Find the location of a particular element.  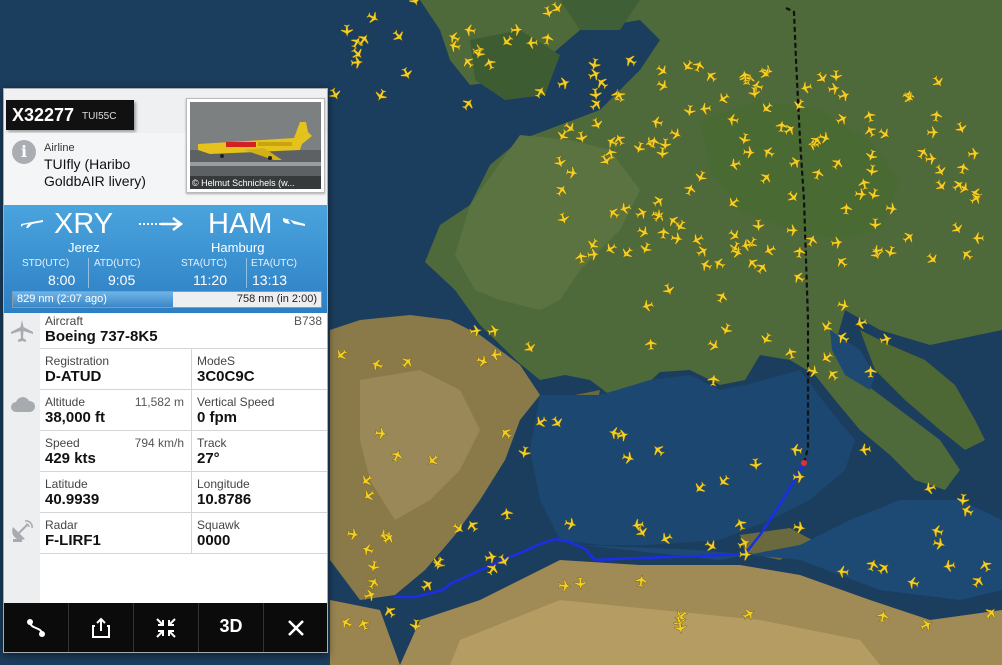

modes-value: 3C0C9C is located at coordinates (226, 376).